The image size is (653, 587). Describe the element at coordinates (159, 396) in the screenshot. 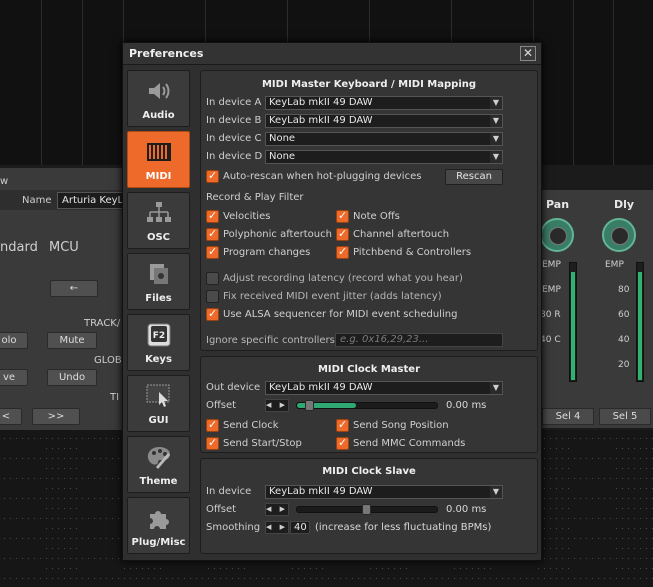

I see `window-cursor-icon` at that location.